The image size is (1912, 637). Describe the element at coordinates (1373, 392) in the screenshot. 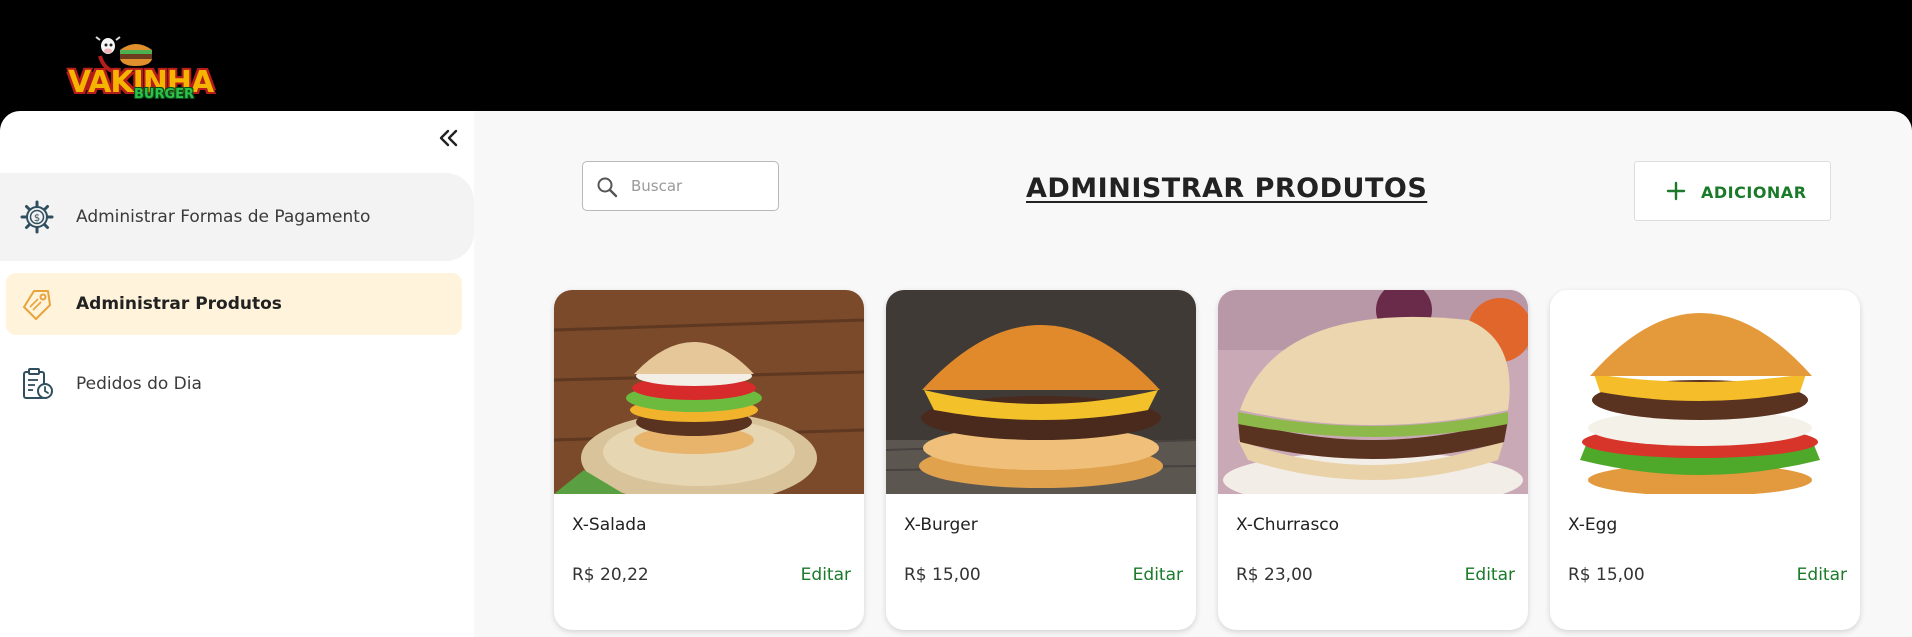

I see `product-photo-x-churrasco` at that location.